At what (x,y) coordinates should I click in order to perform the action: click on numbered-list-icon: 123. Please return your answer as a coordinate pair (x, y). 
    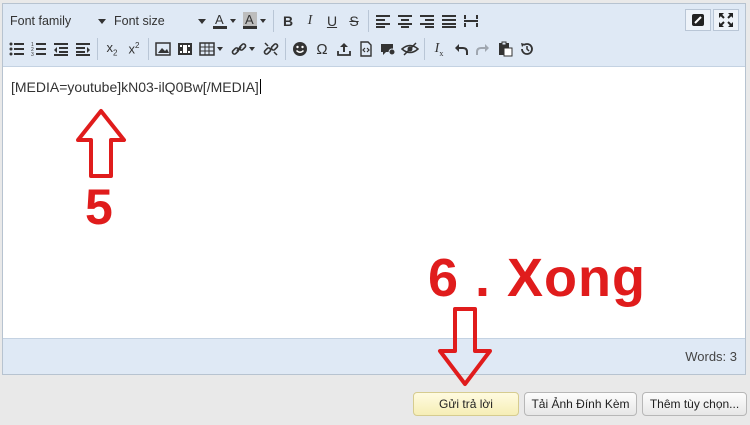
    Looking at the image, I should click on (39, 49).